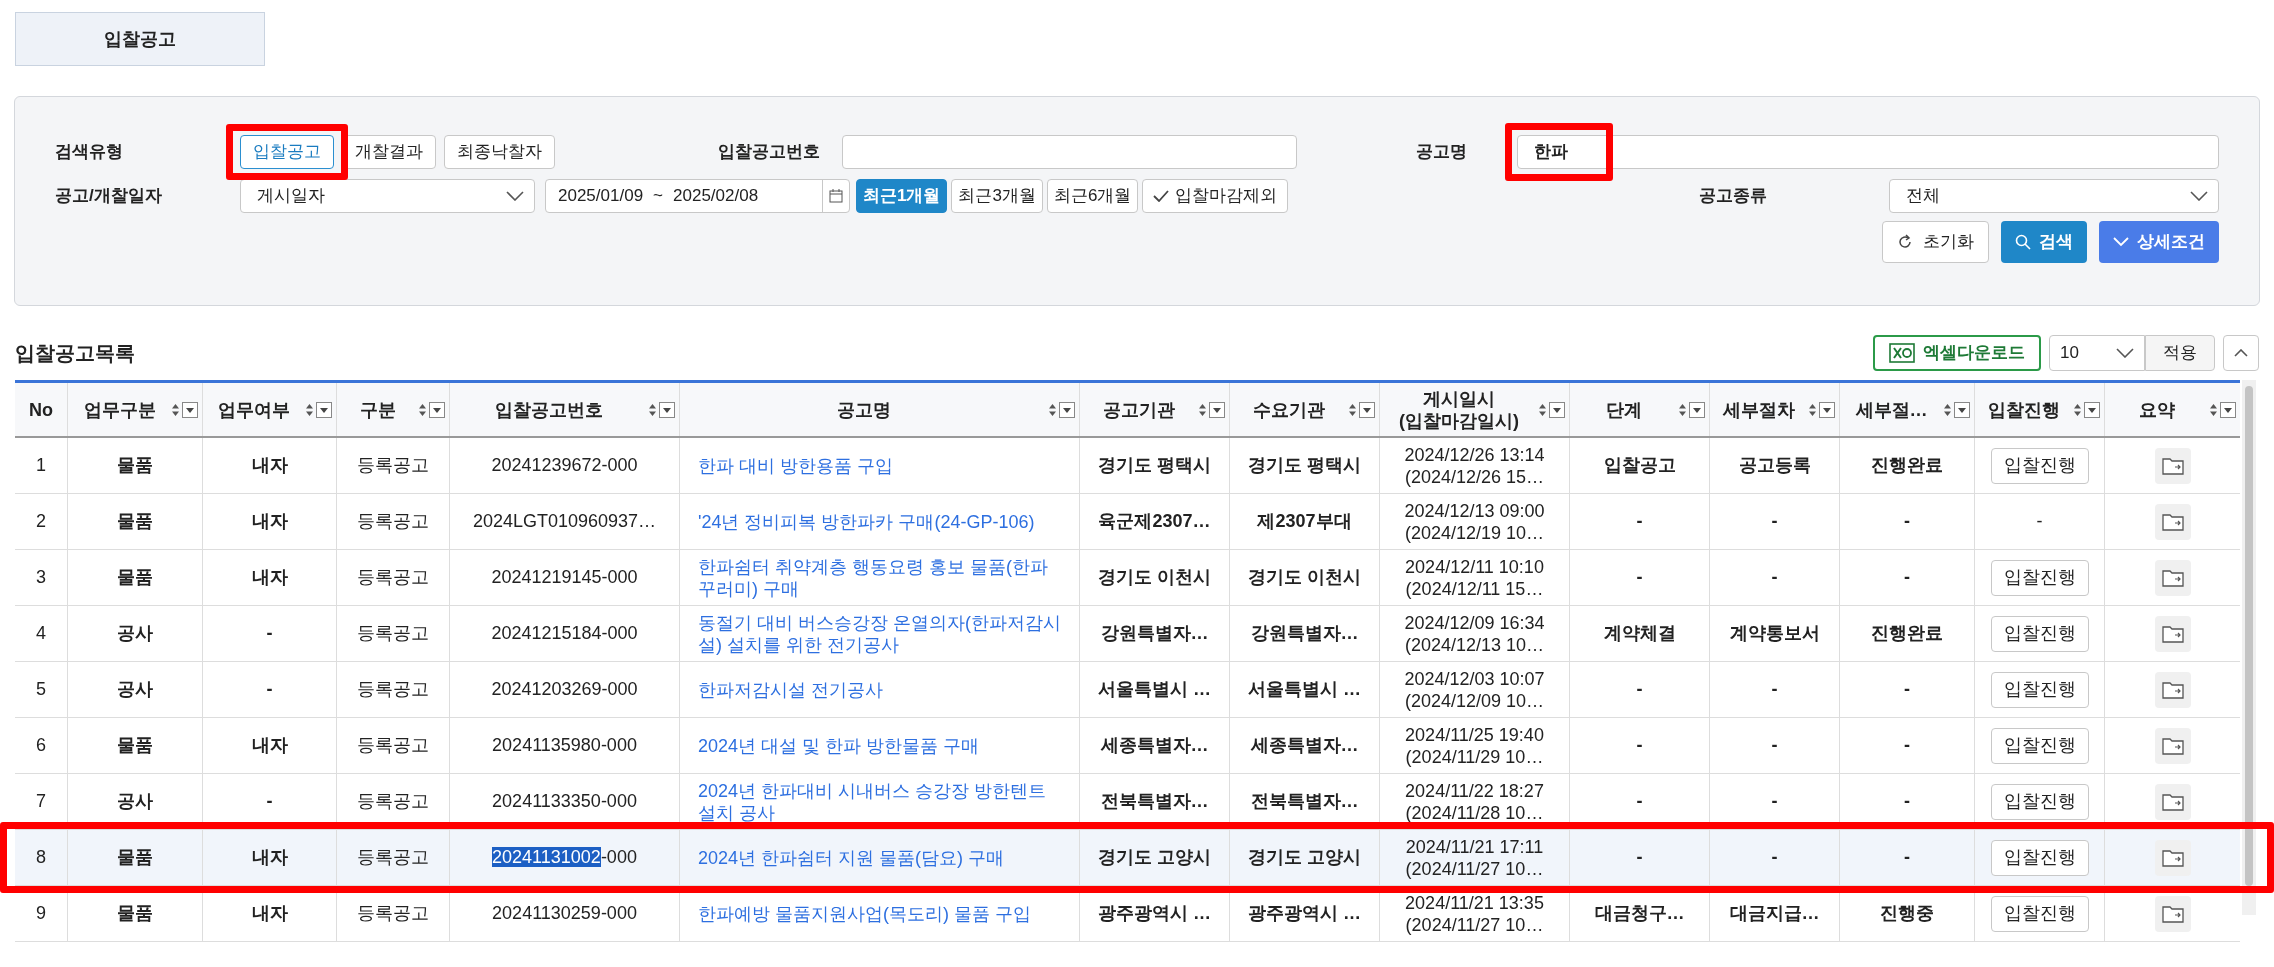 The width and height of the screenshot is (2274, 967). Describe the element at coordinates (1774, 633) in the screenshot. I see `detail-step-cell-text: 계약통보서` at that location.